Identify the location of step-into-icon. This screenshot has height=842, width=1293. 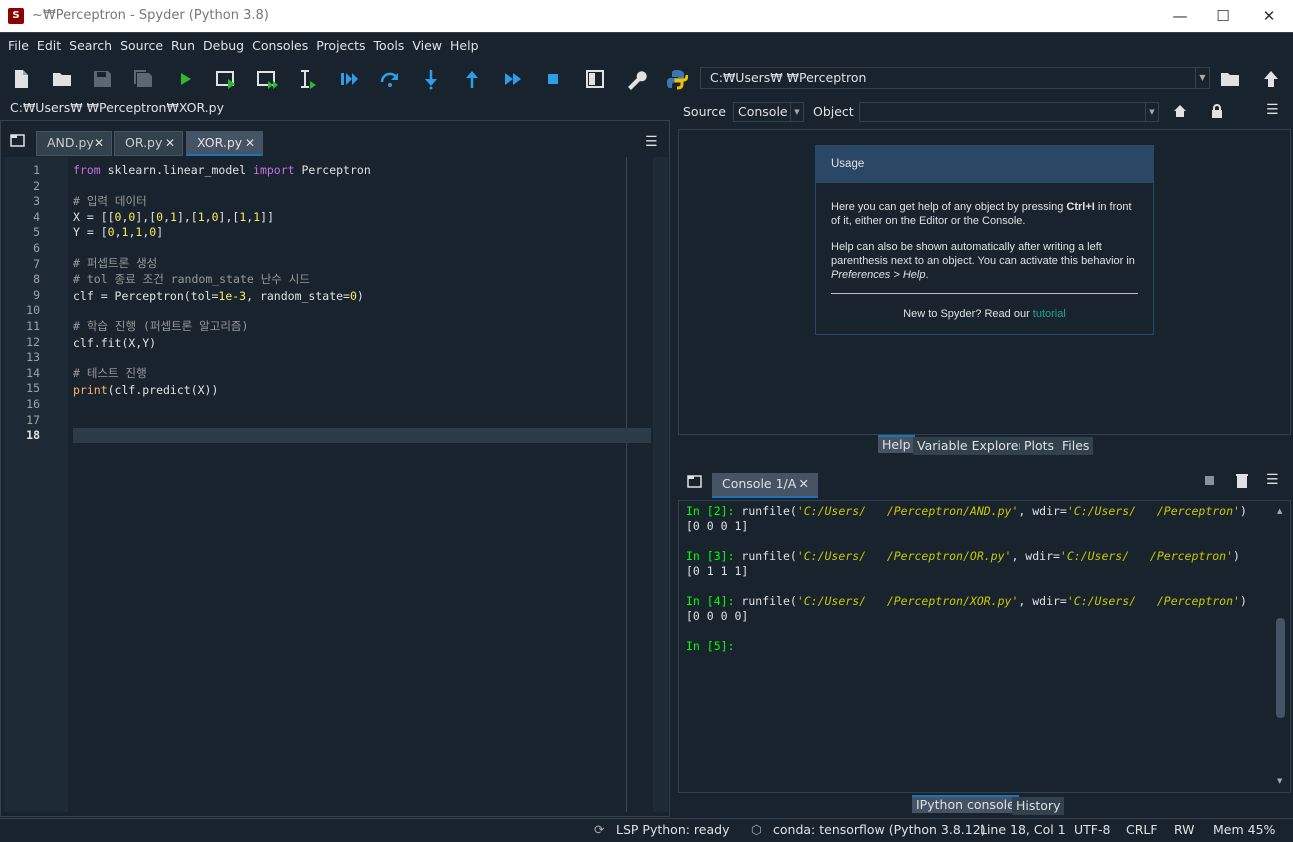
(431, 79).